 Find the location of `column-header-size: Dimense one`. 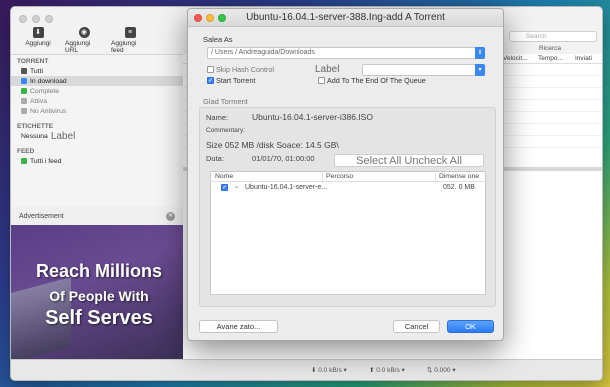

column-header-size: Dimense one is located at coordinates (459, 176).